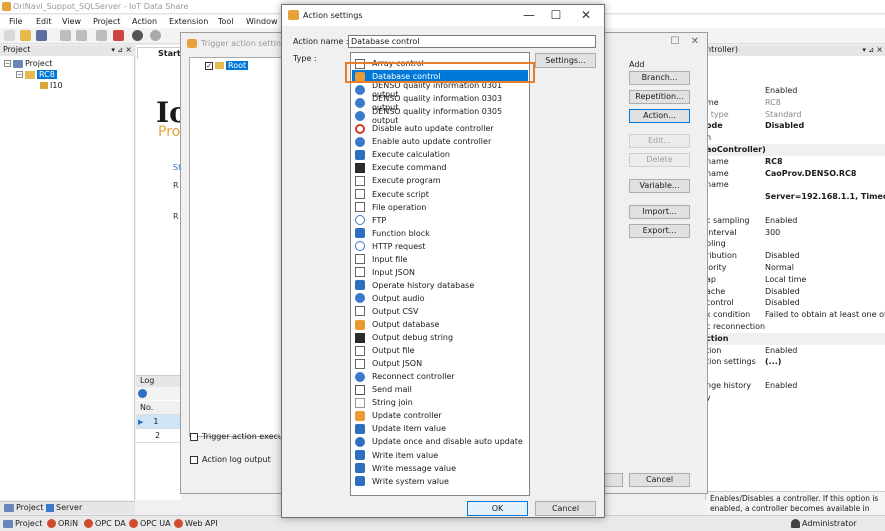  What do you see at coordinates (440, 194) in the screenshot?
I see `type-item: Execute script` at bounding box center [440, 194].